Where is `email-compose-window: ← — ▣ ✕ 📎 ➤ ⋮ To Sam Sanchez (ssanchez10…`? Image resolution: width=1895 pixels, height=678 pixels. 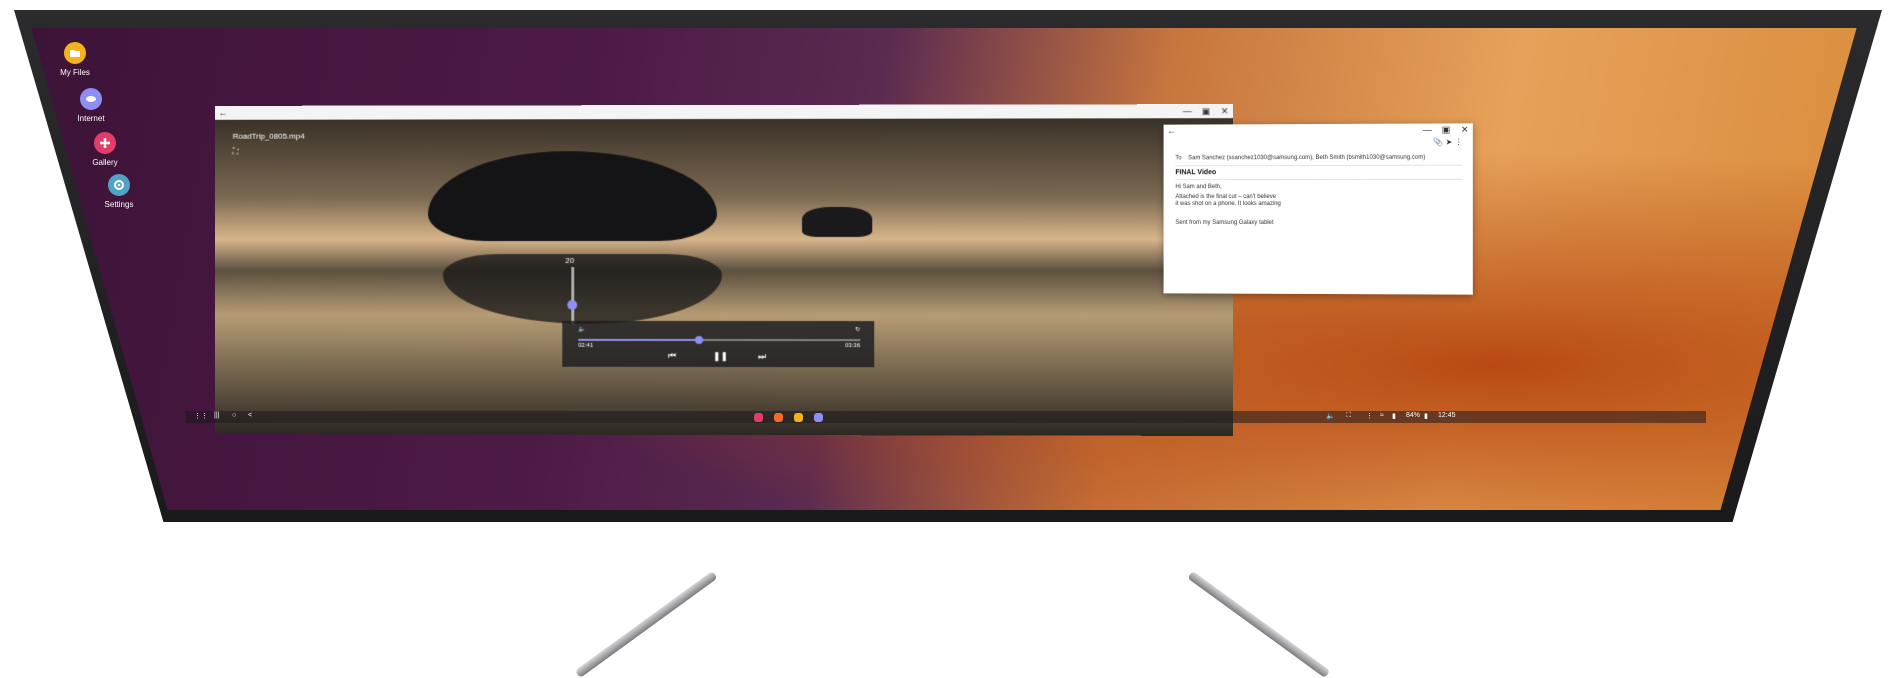 email-compose-window: ← — ▣ ✕ 📎 ➤ ⋮ To Sam Sanchez (ssanchez10… is located at coordinates (1318, 208).